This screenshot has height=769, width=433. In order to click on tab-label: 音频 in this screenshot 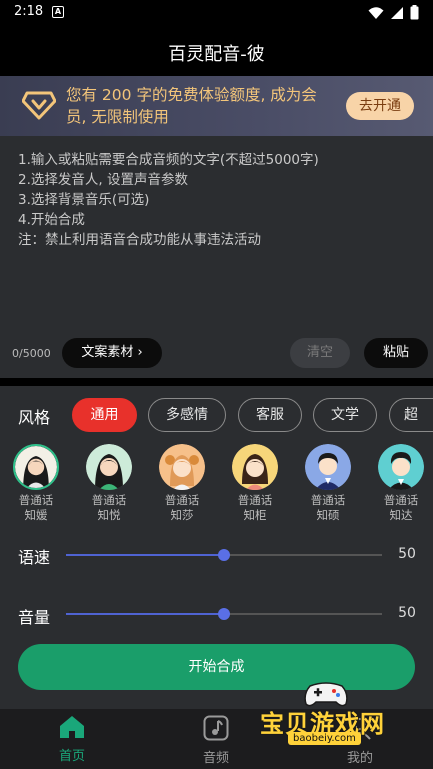, I will do `click(215, 758)`.